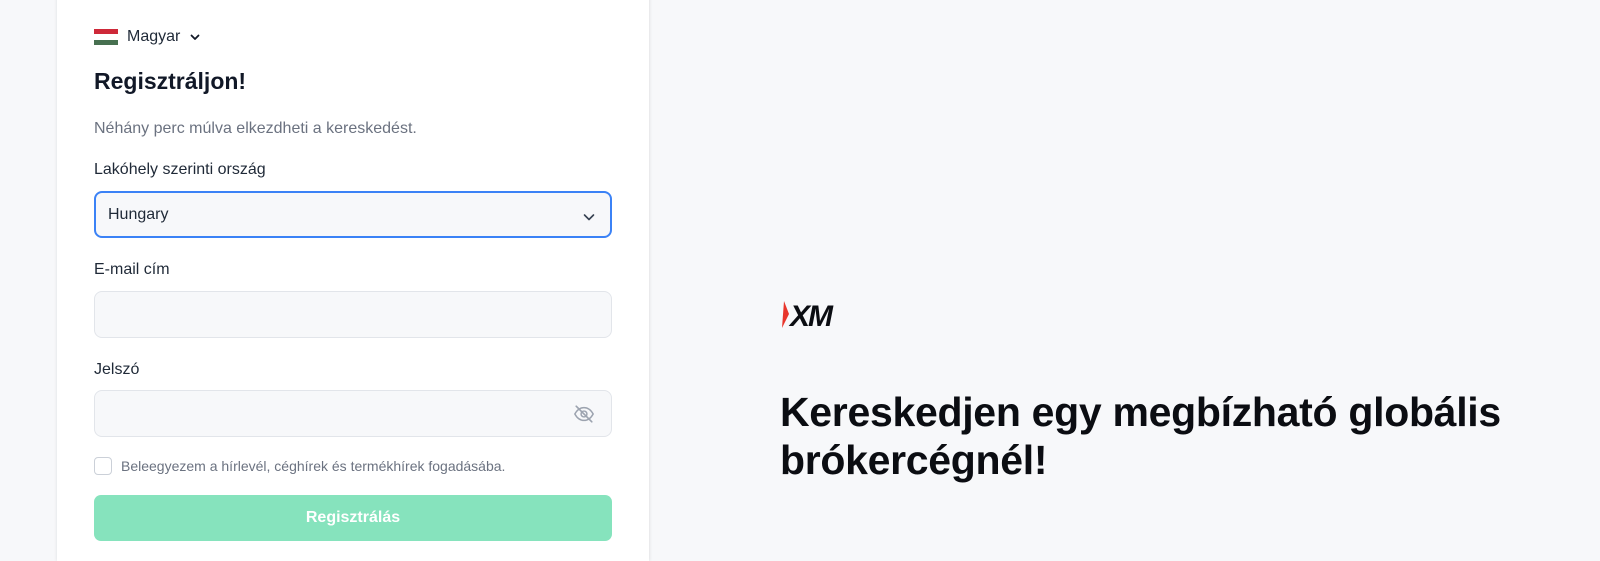  Describe the element at coordinates (180, 169) in the screenshot. I see `country-label: Lakóhely szerinti ország` at that location.